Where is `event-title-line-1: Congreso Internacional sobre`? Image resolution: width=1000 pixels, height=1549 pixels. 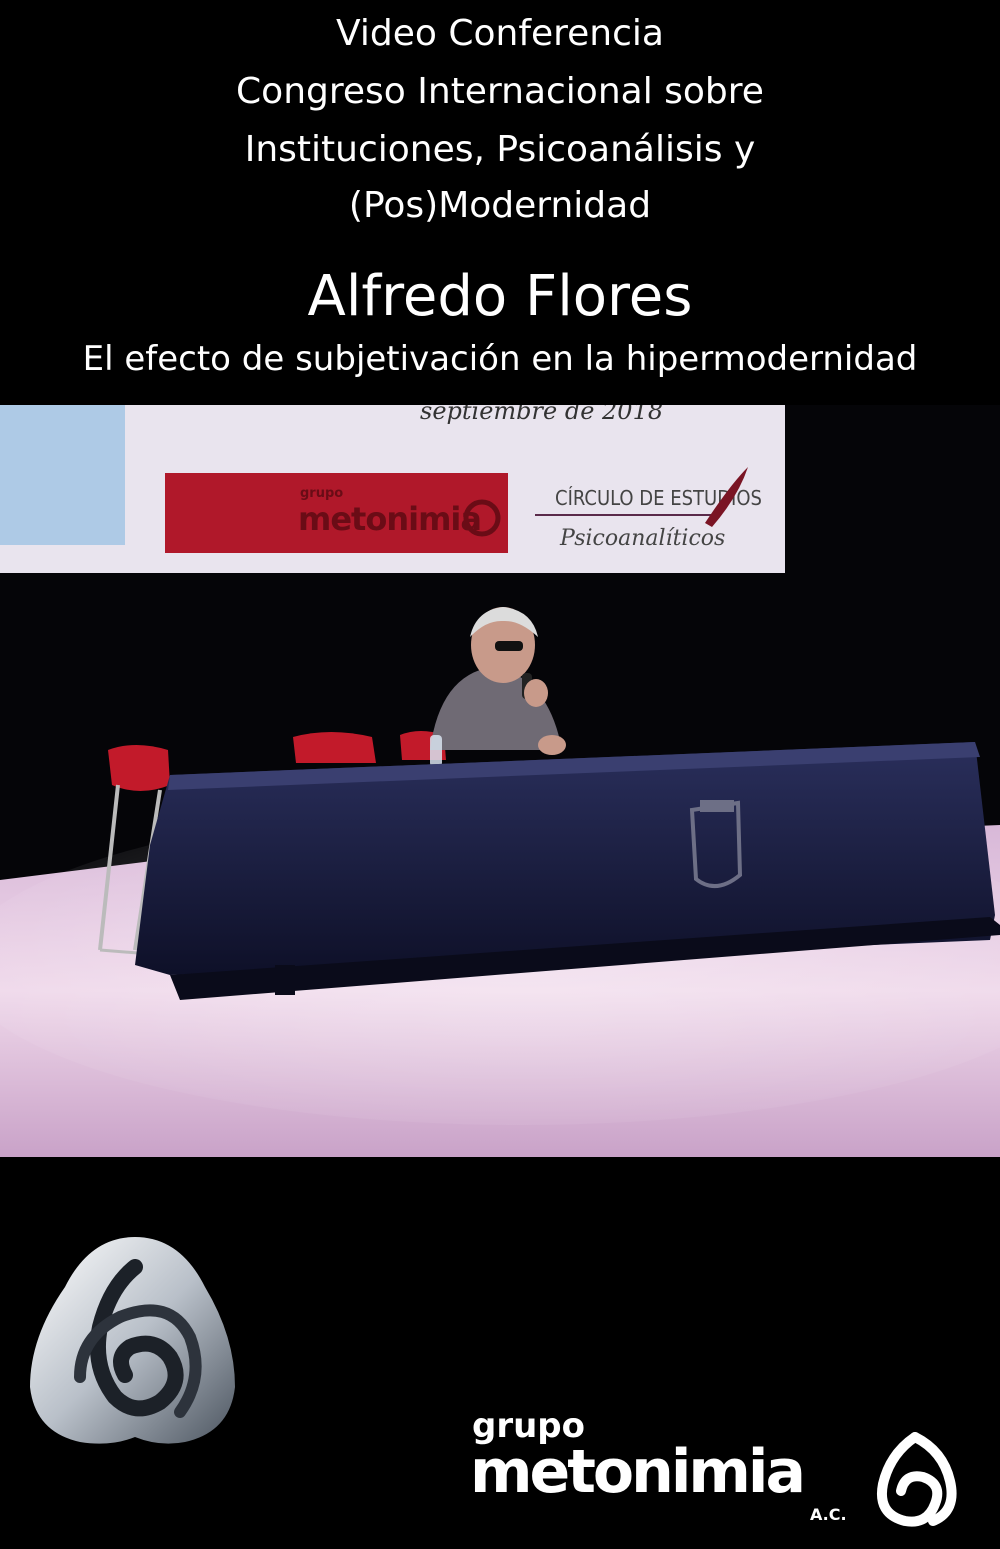 event-title-line-1: Congreso Internacional sobre is located at coordinates (500, 91).